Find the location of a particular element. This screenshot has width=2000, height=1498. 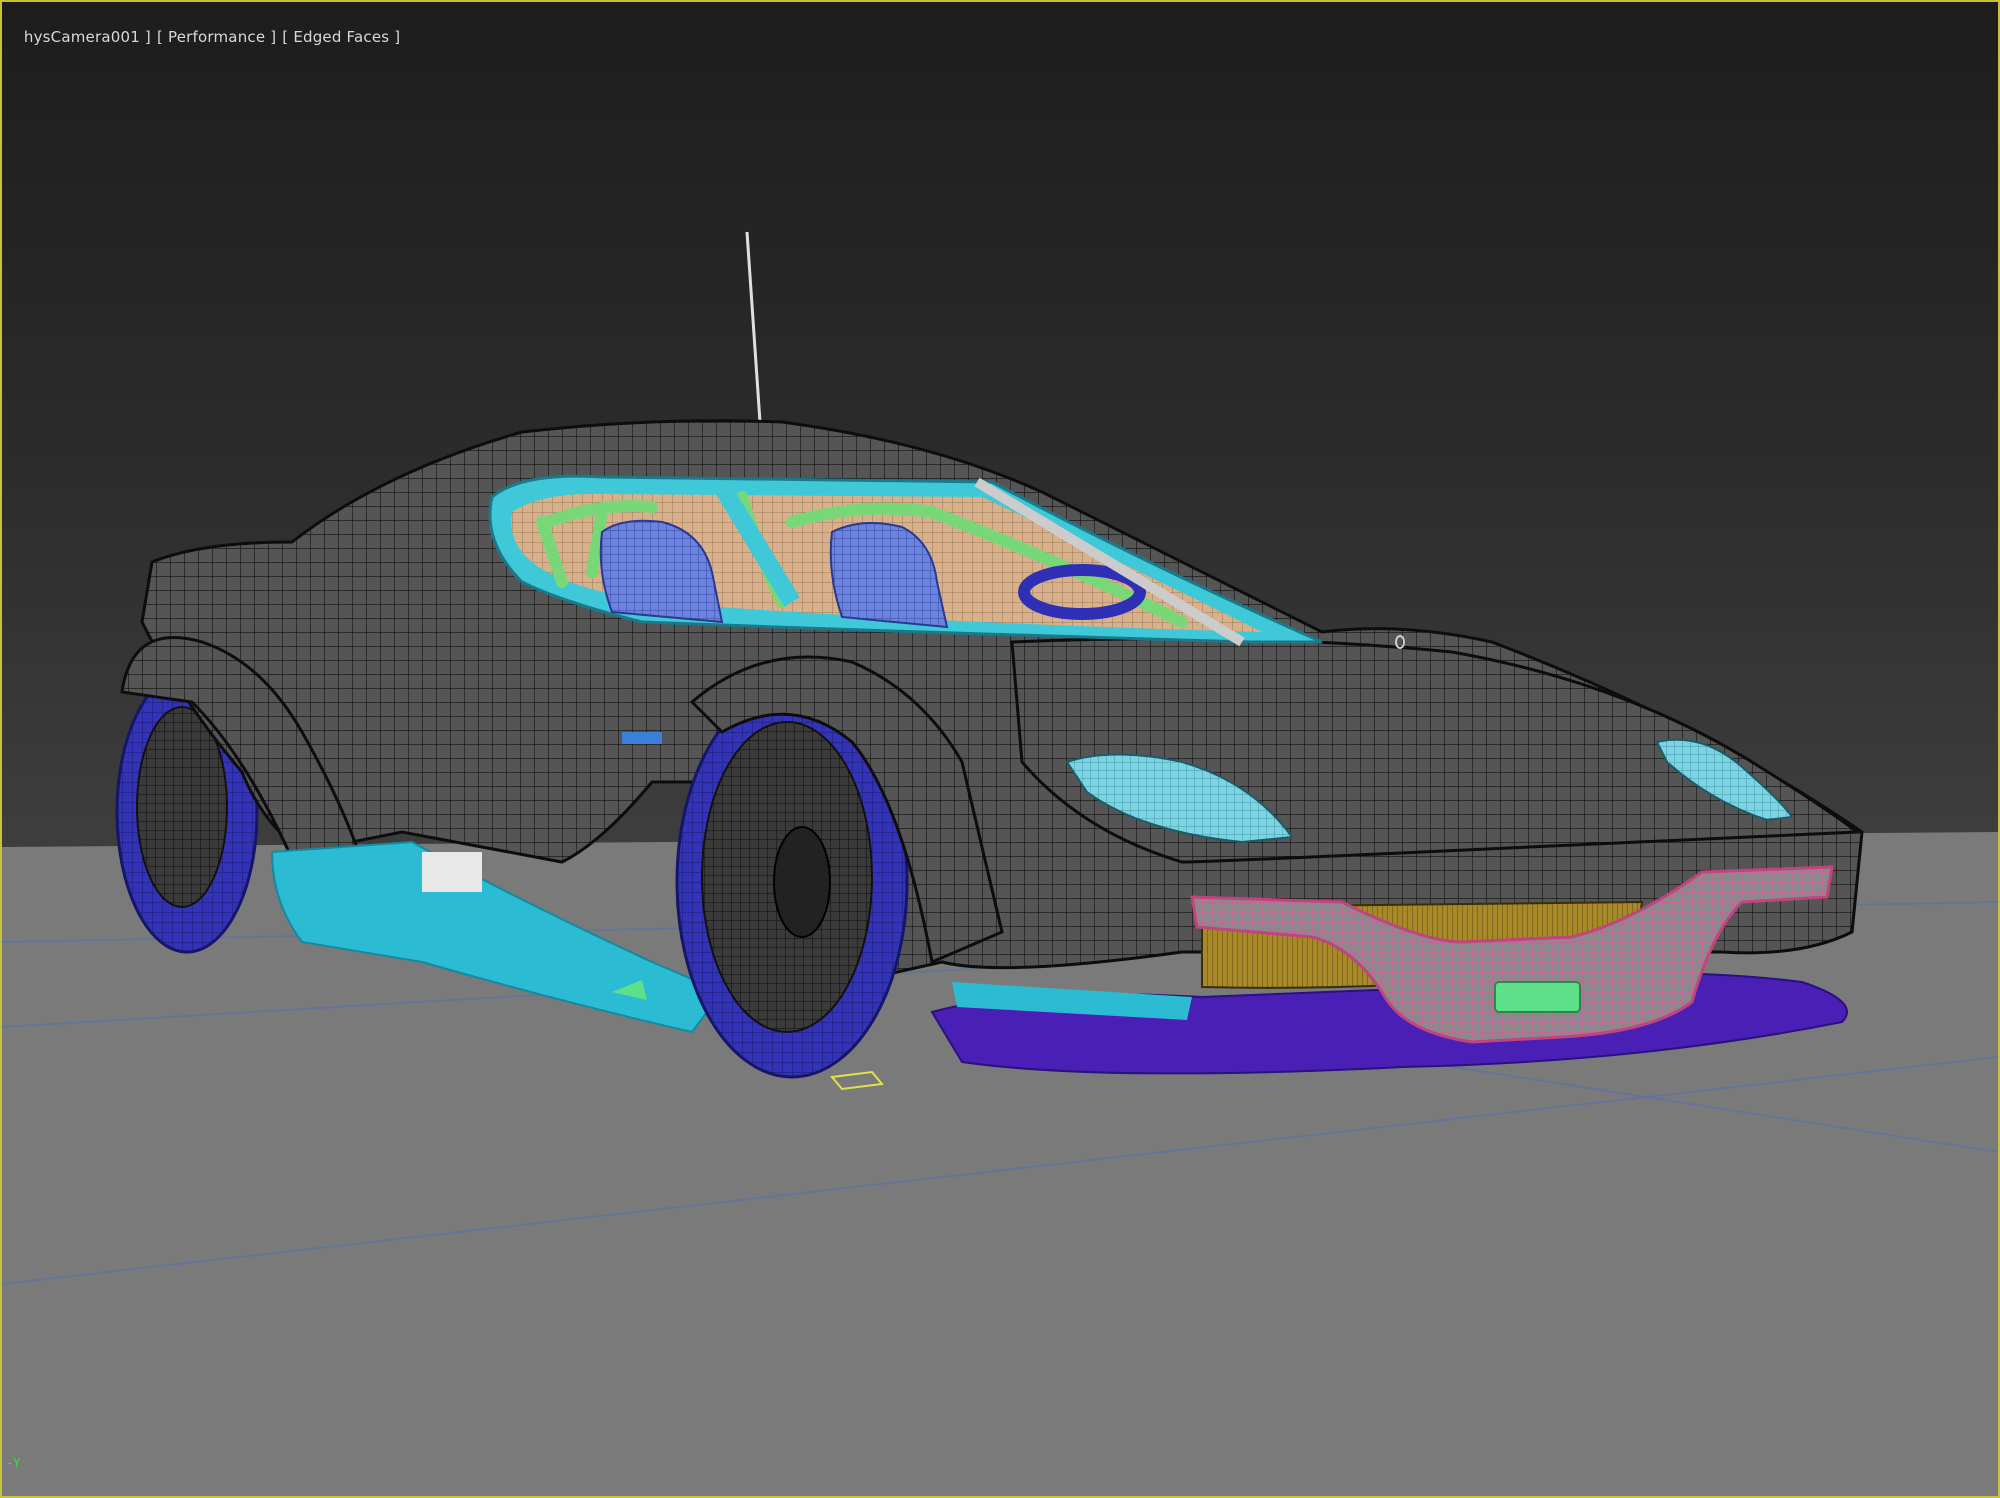

hood is located at coordinates (1436, 750).